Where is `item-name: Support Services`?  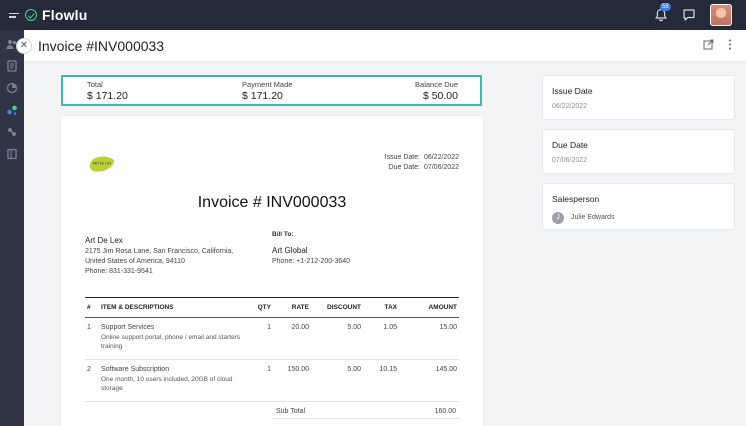 item-name: Support Services is located at coordinates (128, 327).